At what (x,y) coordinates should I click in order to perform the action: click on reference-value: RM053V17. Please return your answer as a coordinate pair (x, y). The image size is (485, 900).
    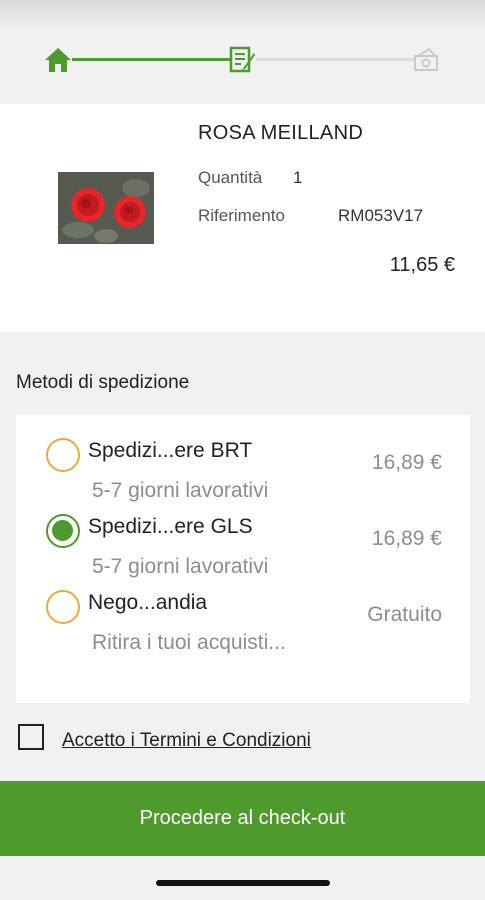
    Looking at the image, I should click on (381, 215).